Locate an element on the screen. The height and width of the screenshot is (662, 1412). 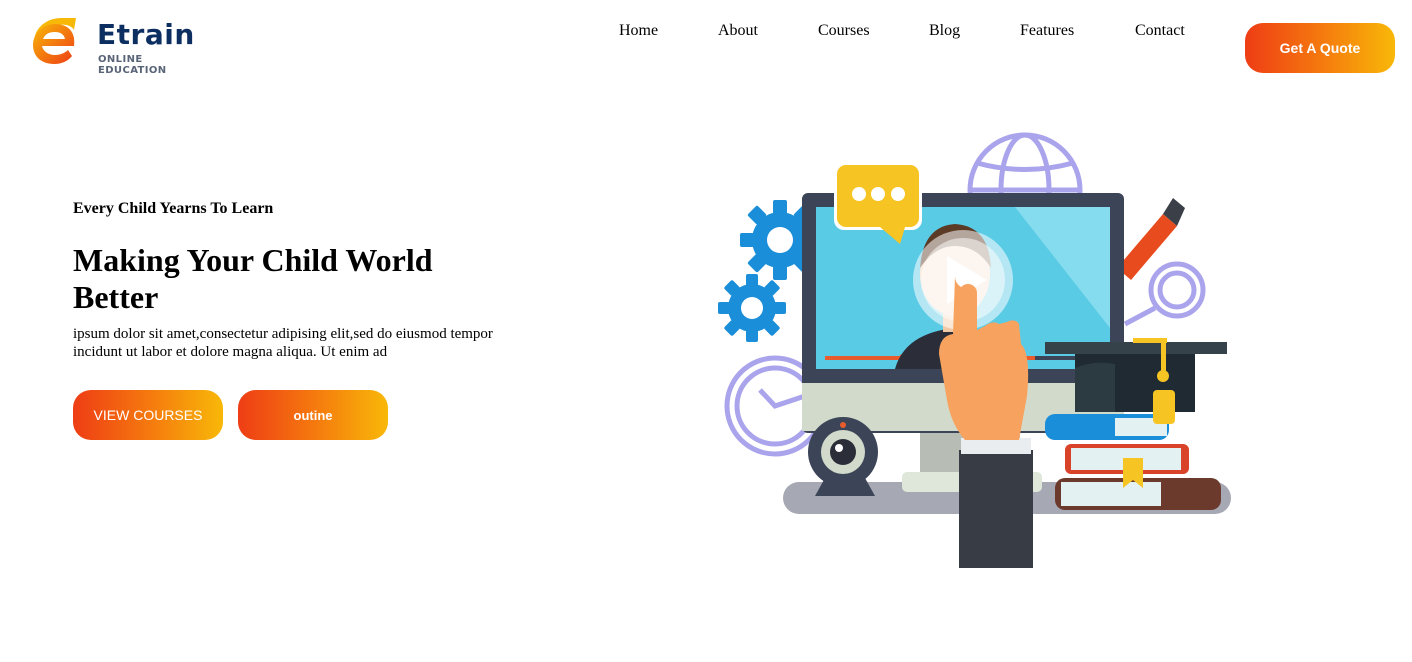
hero-title: Making Your Child World Better is located at coordinates (253, 278).